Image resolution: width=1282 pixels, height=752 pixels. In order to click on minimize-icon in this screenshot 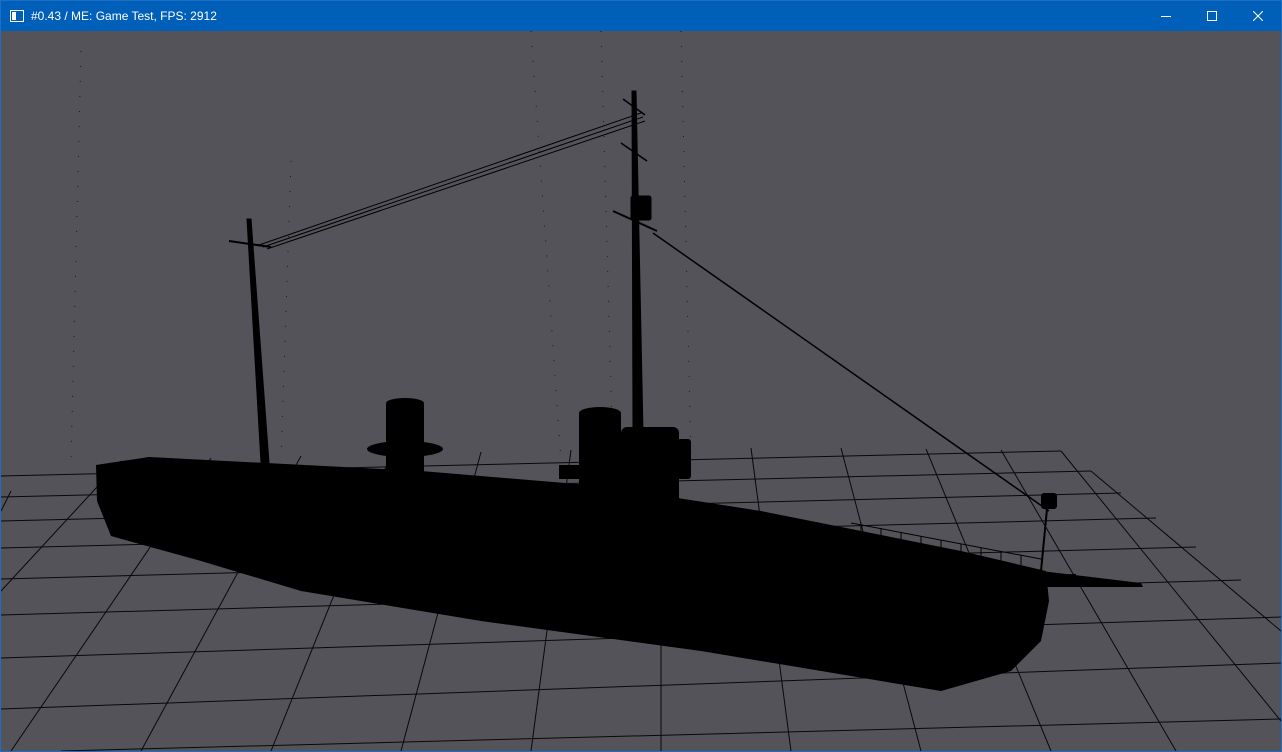, I will do `click(1166, 16)`.